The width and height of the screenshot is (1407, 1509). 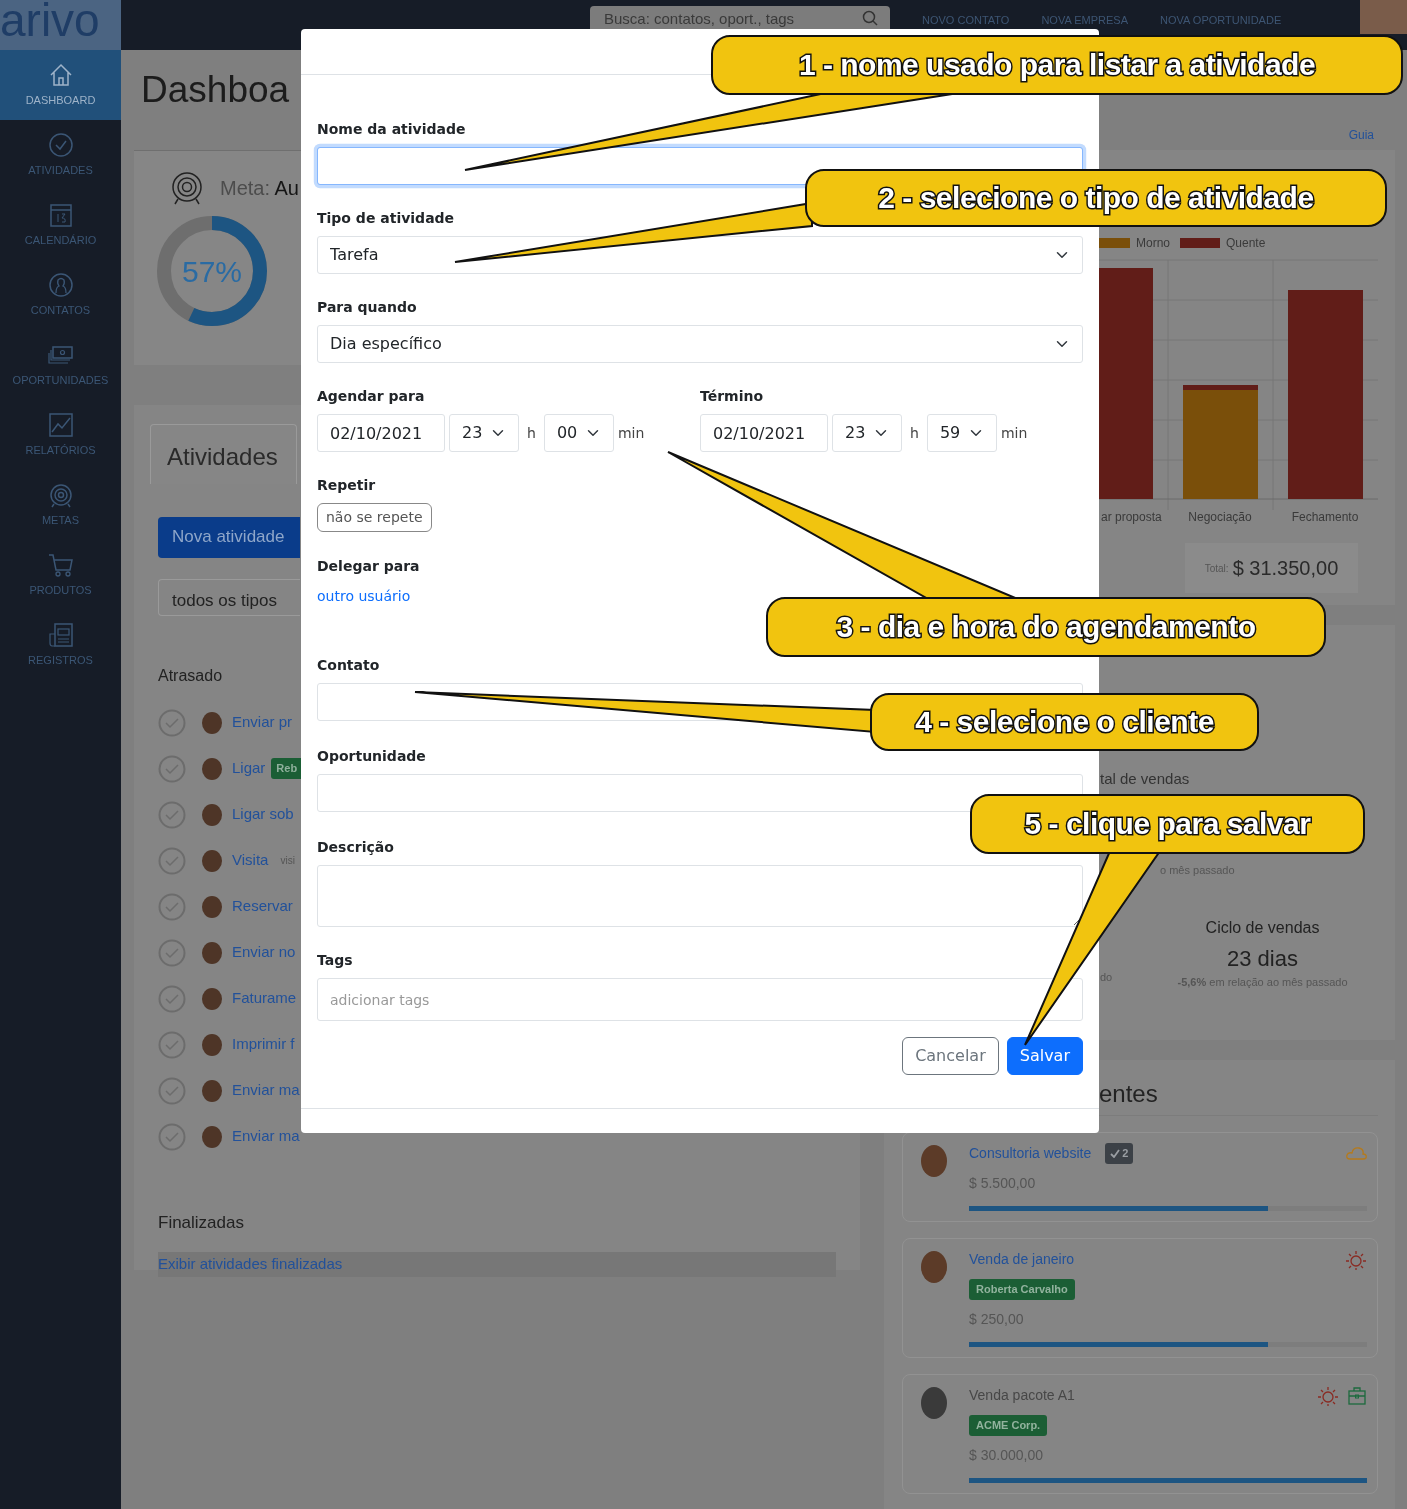 What do you see at coordinates (372, 756) in the screenshot?
I see `field-label: Oportunidade` at bounding box center [372, 756].